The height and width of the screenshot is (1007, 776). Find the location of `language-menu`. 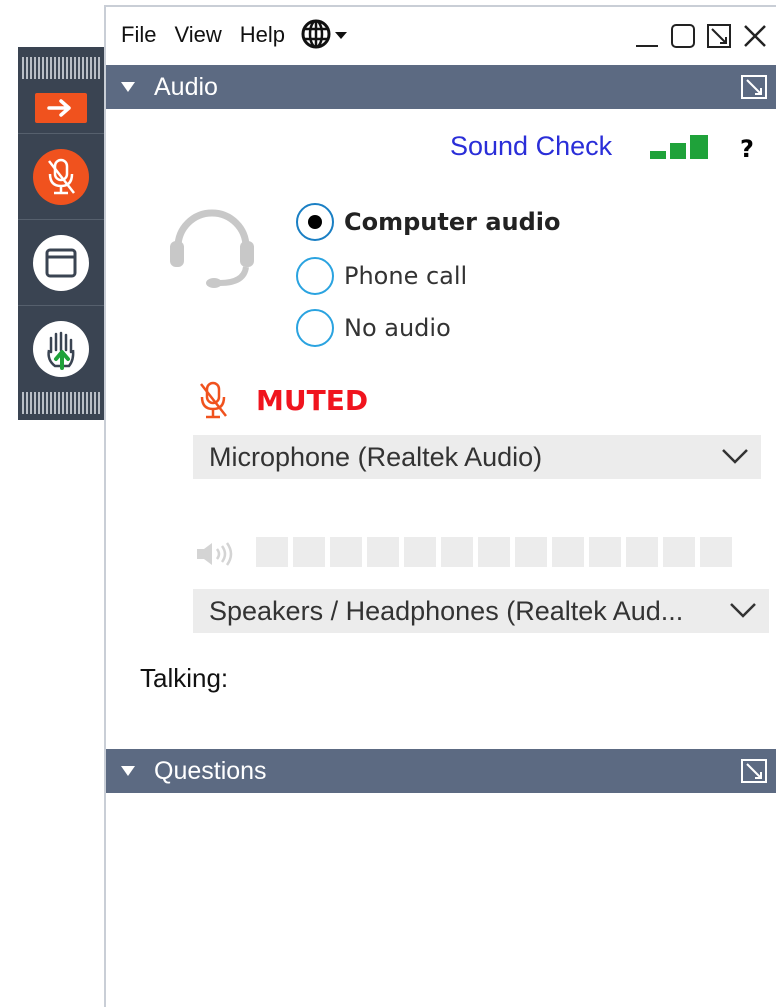

language-menu is located at coordinates (324, 35).